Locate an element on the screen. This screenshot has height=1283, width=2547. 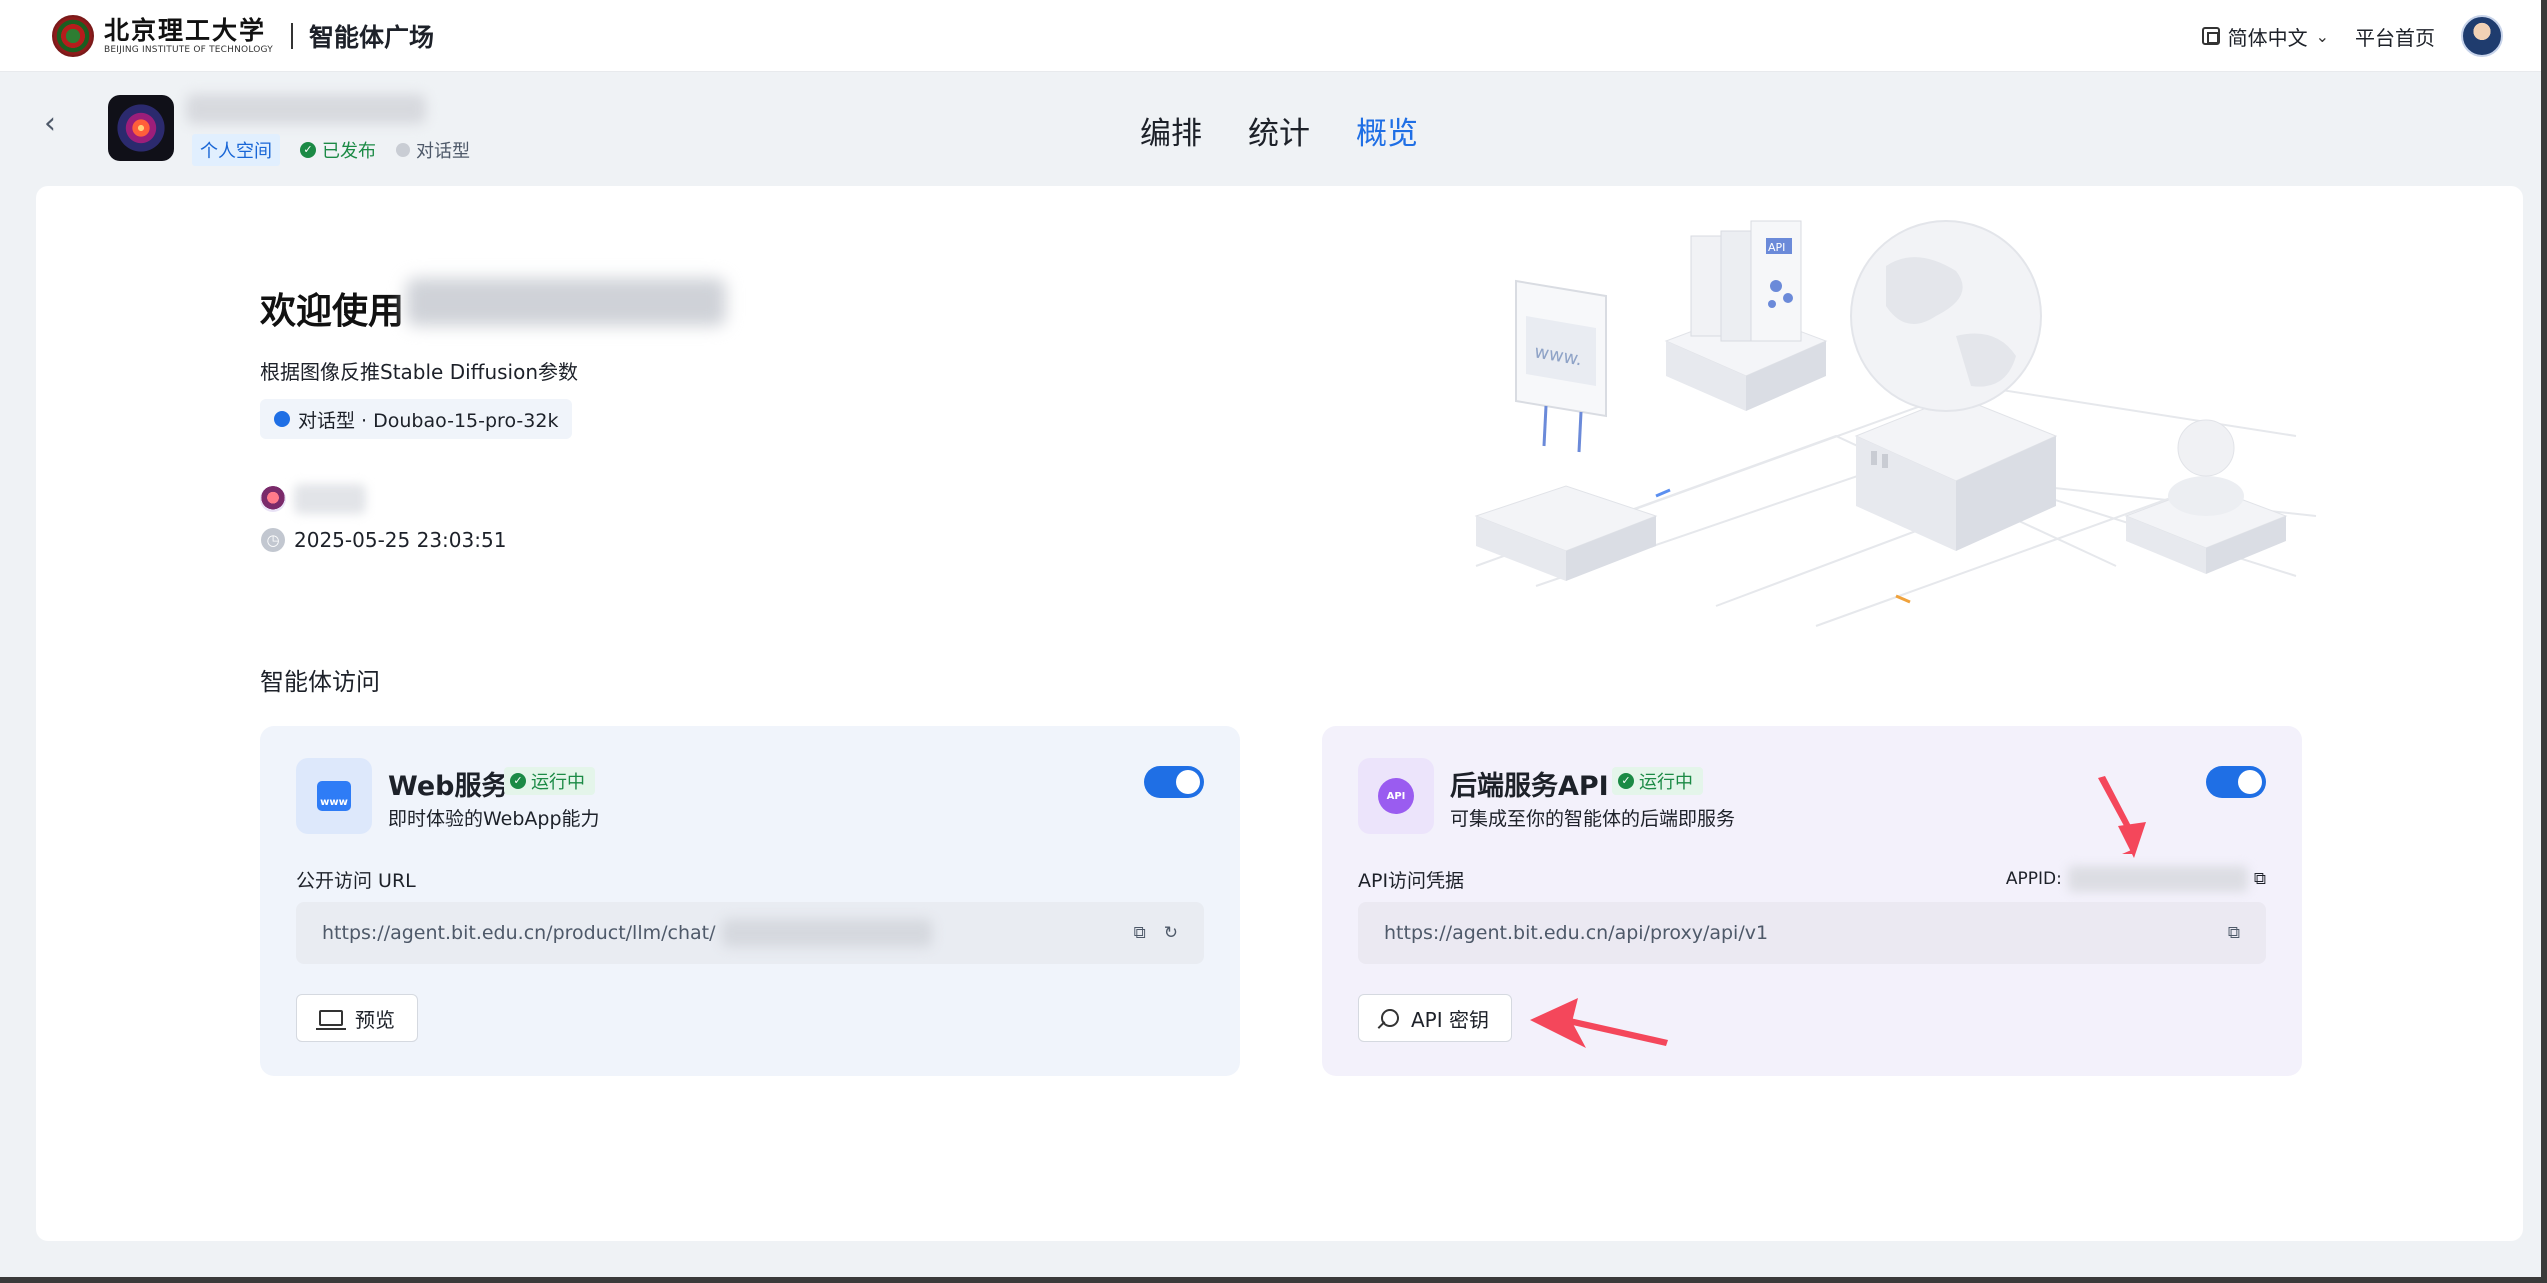
globe-server-icon is located at coordinates (1954, 385).